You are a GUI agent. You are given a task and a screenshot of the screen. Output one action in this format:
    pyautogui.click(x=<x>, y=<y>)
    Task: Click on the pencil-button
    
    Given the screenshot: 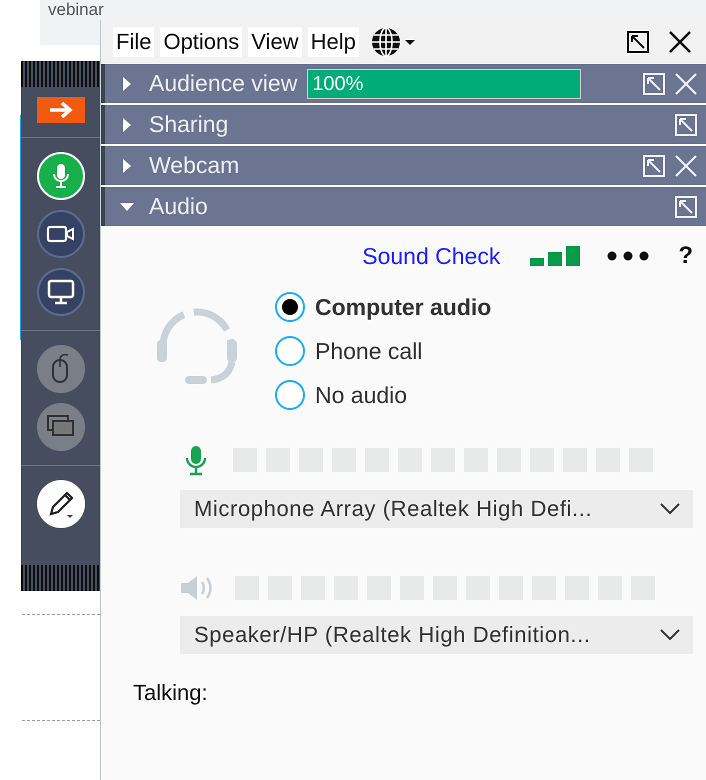 What is the action you would take?
    pyautogui.click(x=60, y=504)
    